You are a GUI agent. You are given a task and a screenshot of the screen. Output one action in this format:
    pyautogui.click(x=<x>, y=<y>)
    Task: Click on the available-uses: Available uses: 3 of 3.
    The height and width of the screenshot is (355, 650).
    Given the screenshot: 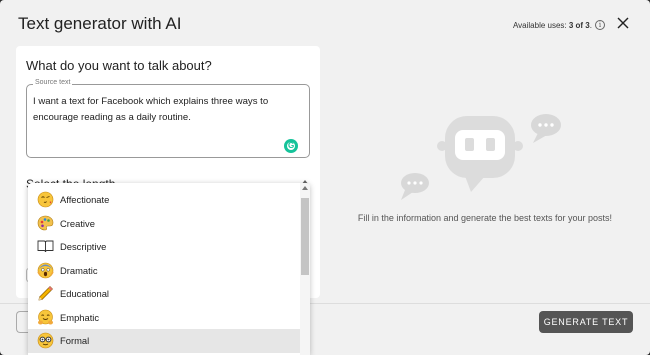 What is the action you would take?
    pyautogui.click(x=552, y=25)
    